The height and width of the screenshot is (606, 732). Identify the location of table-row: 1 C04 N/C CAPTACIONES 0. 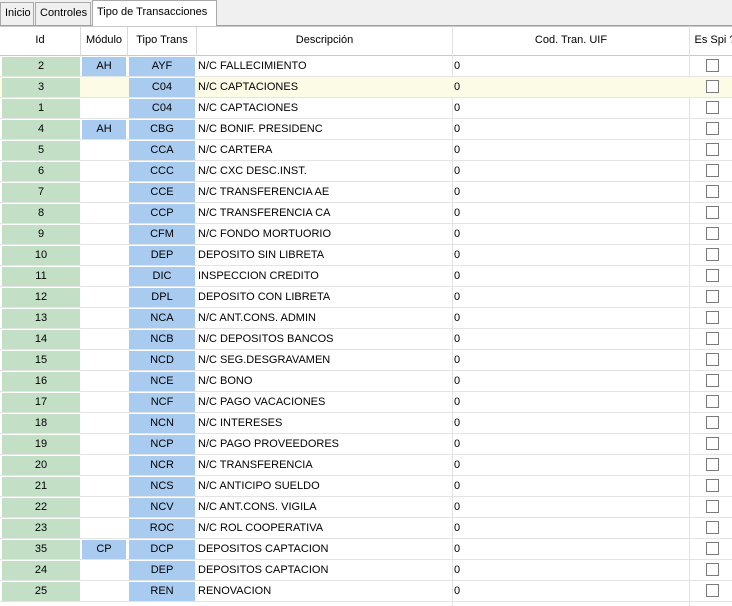
(366, 108).